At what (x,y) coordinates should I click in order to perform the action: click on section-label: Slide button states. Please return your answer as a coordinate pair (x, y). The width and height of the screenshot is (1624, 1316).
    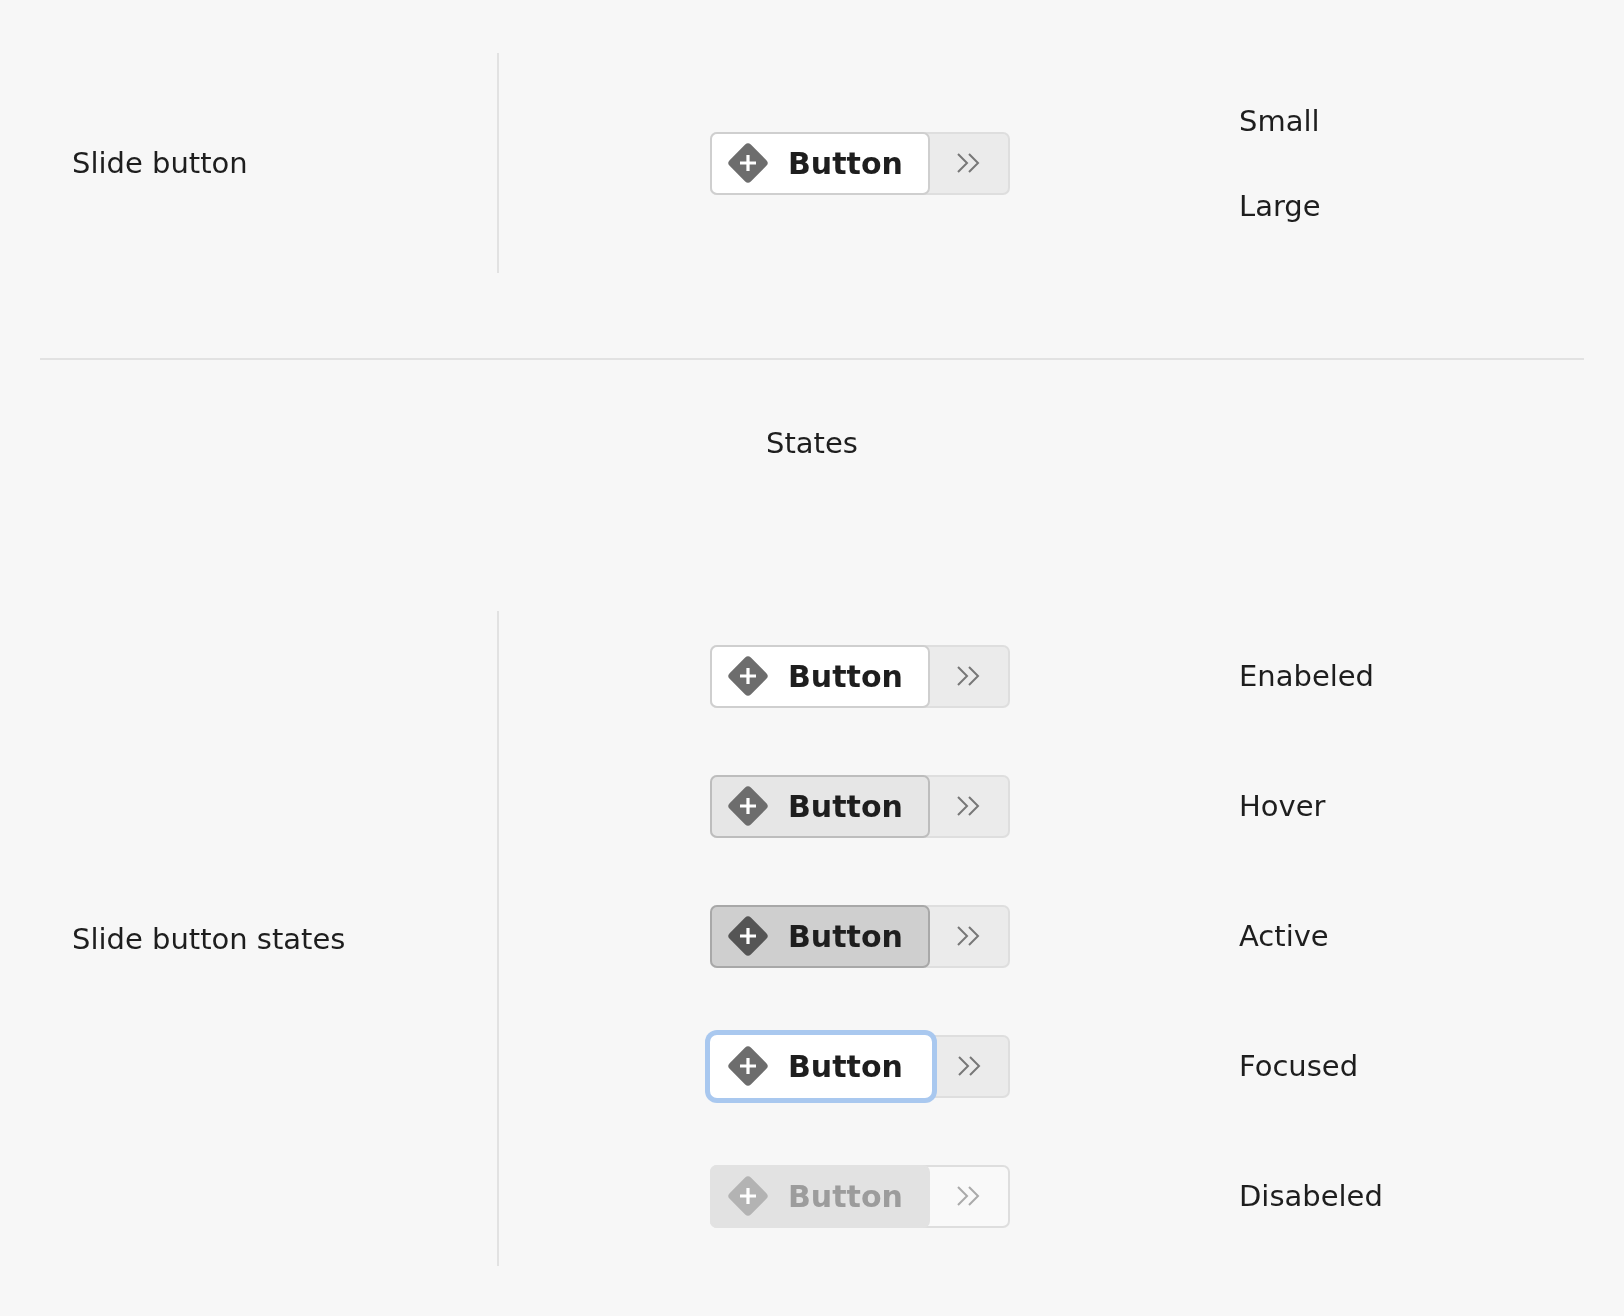
    Looking at the image, I should click on (209, 939).